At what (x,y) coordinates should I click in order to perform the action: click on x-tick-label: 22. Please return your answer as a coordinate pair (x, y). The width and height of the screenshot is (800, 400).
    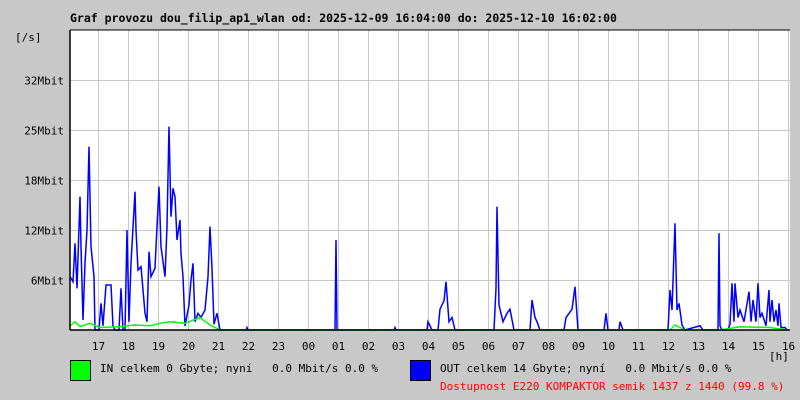
    Looking at the image, I should click on (248, 346).